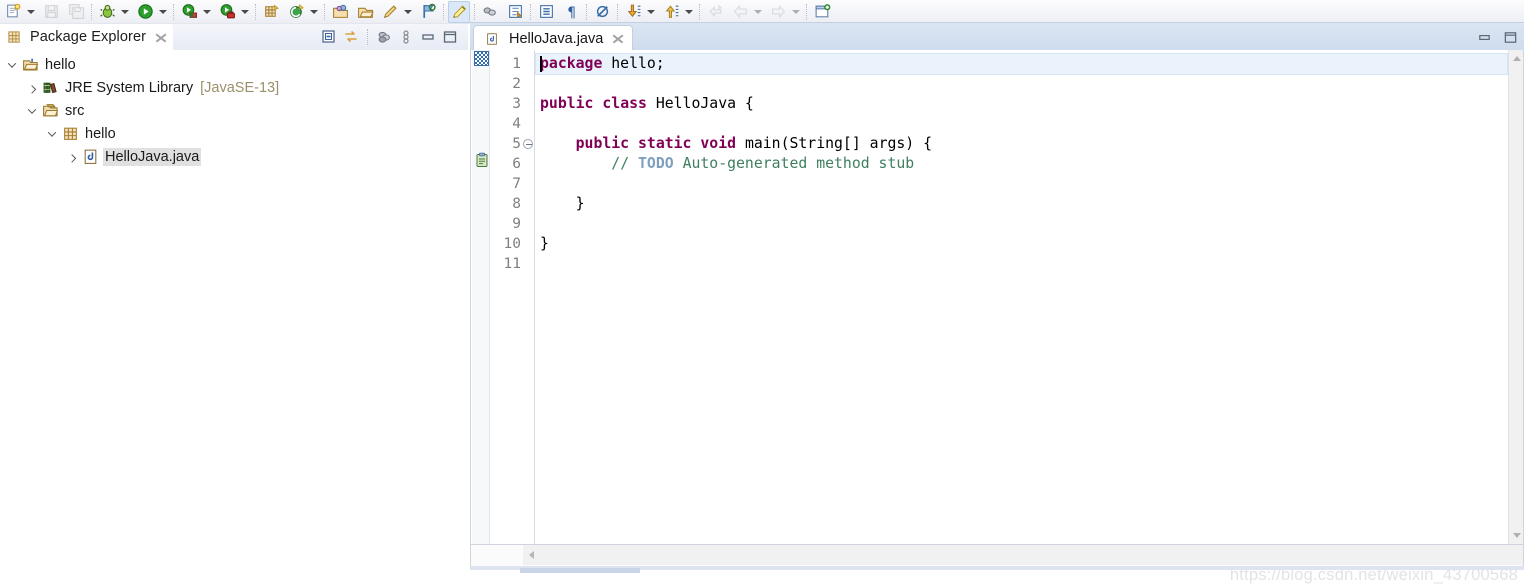  Describe the element at coordinates (60, 64) in the screenshot. I see `tree-item-label: hello` at that location.